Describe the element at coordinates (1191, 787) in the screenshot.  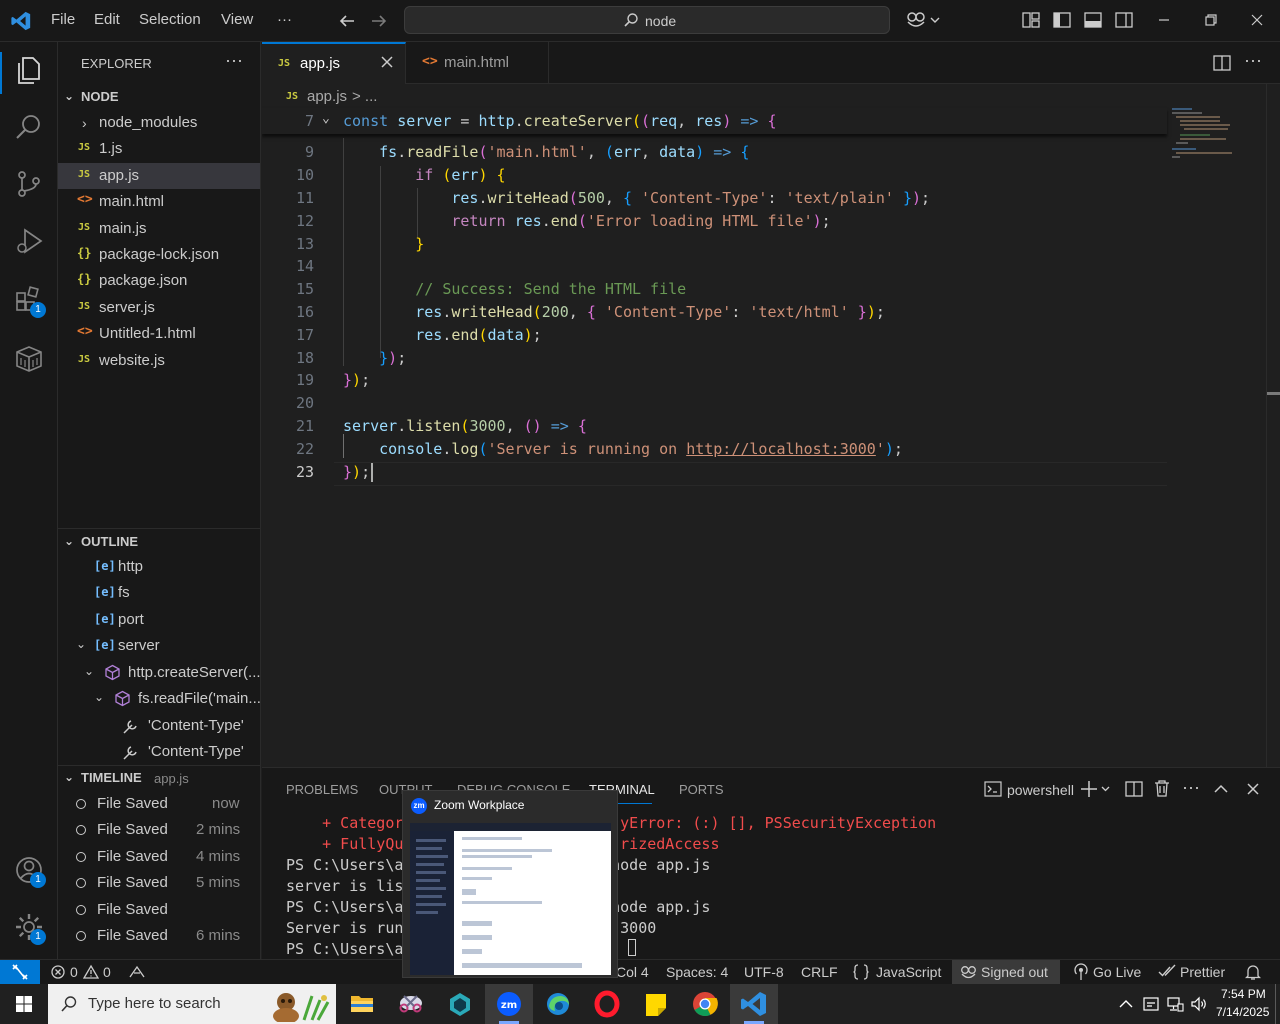
I see `panel-more-button: ···` at that location.